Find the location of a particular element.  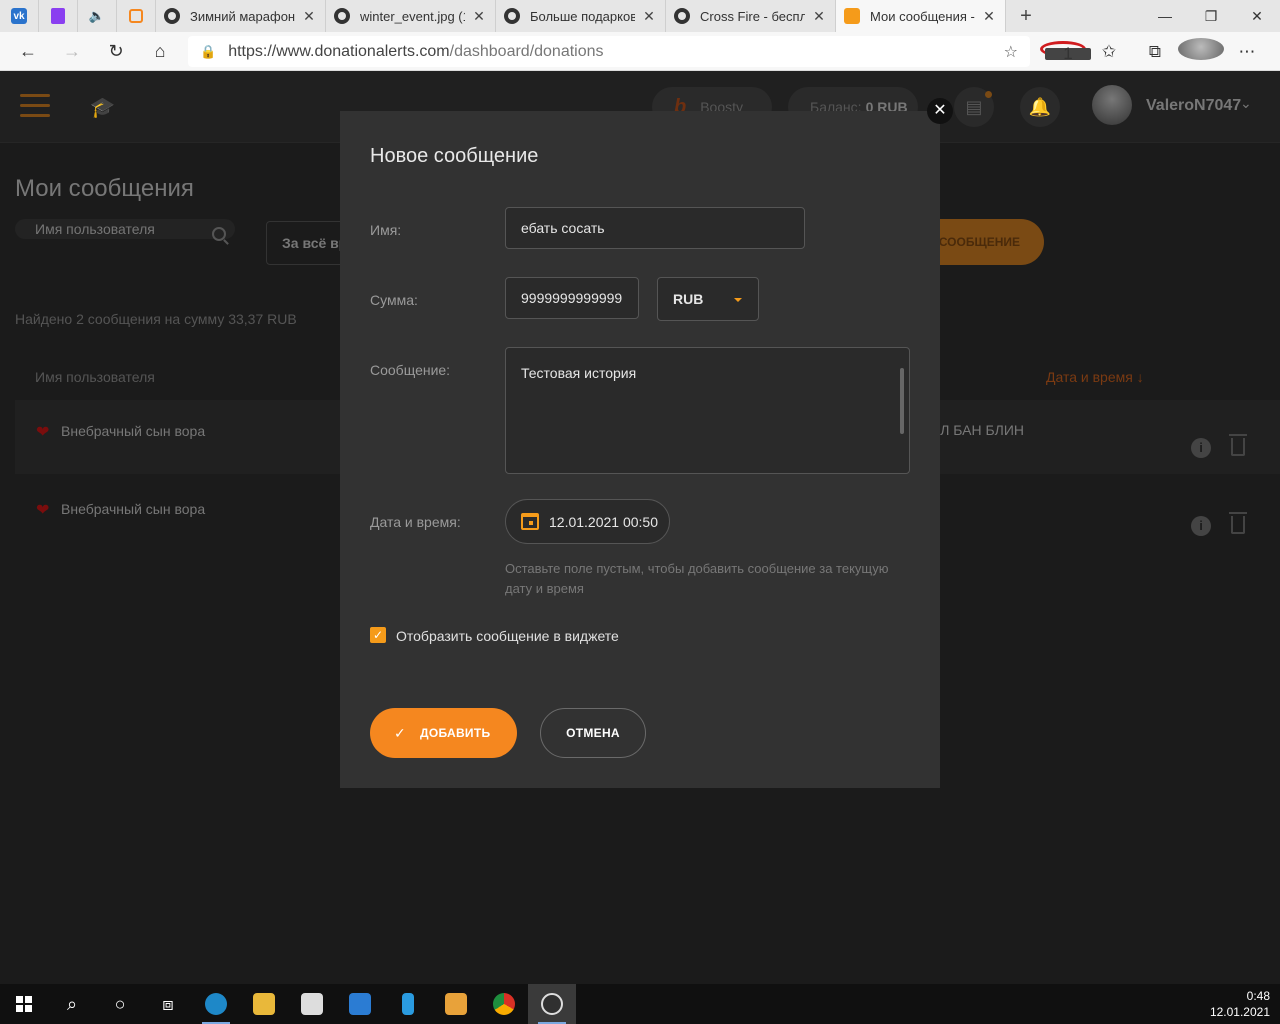

chrome-icon is located at coordinates (504, 1004).